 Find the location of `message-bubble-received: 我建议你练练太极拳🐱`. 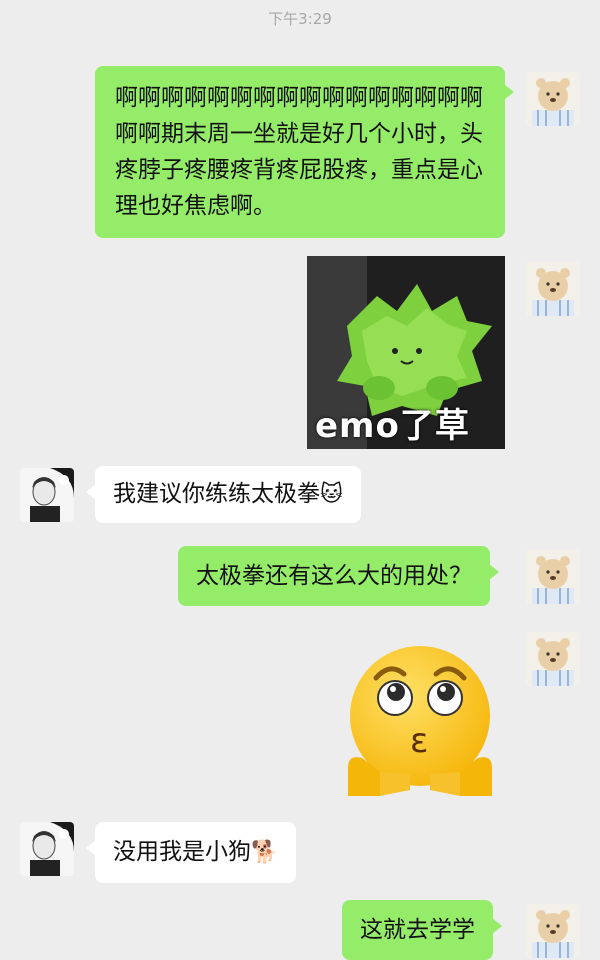

message-bubble-received: 我建议你练练太极拳🐱 is located at coordinates (223, 494).